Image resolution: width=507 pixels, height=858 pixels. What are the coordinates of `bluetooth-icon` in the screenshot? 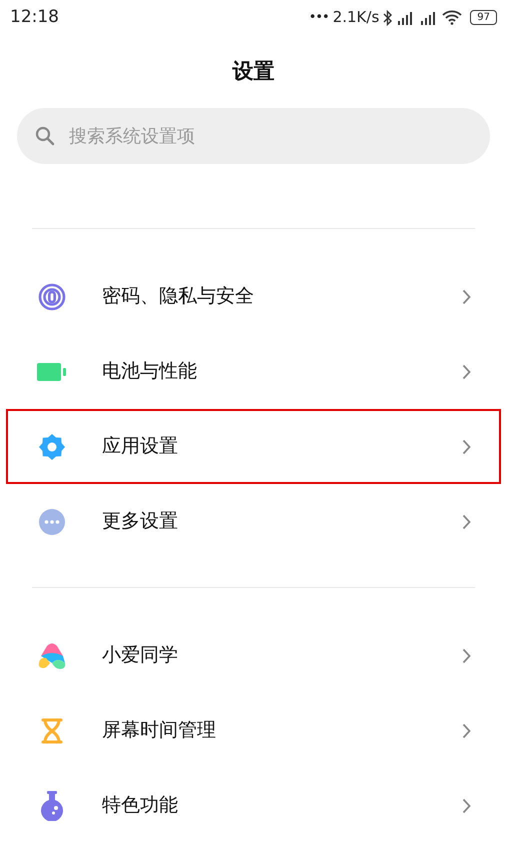 It's located at (387, 18).